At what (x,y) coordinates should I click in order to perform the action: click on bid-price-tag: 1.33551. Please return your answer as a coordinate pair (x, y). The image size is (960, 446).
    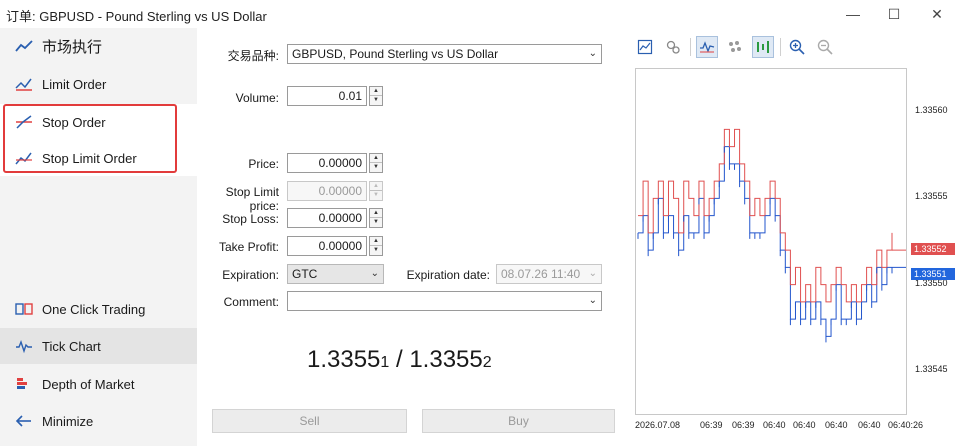
    Looking at the image, I should click on (933, 274).